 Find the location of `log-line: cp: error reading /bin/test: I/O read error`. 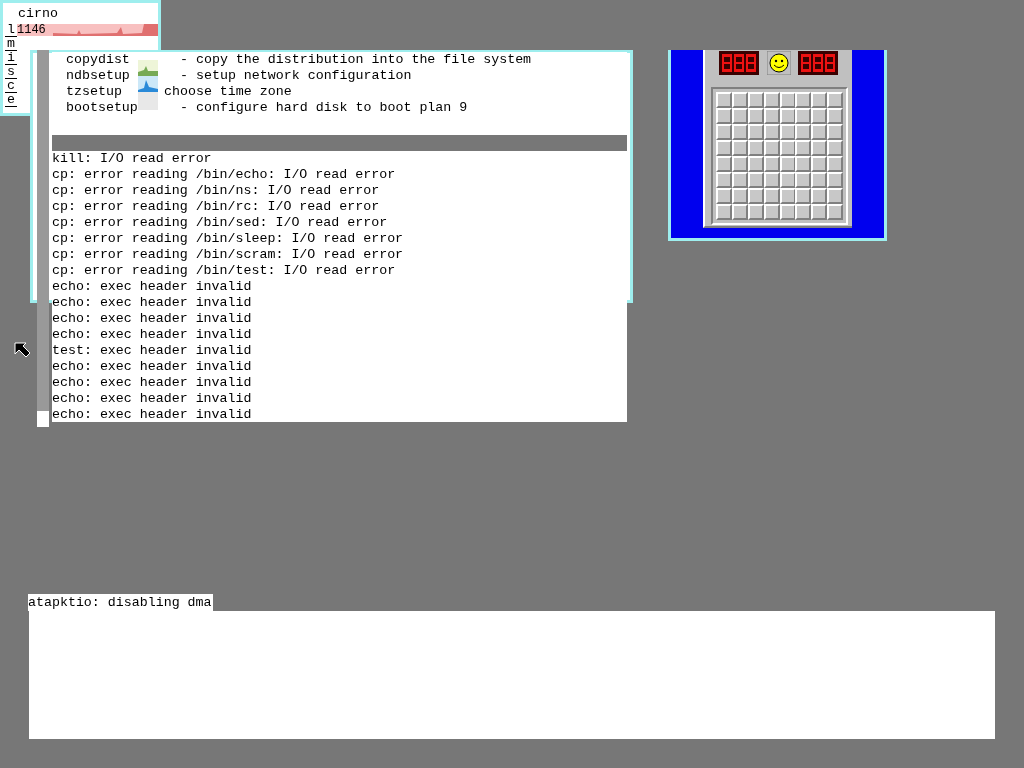

log-line: cp: error reading /bin/test: I/O read error is located at coordinates (224, 271).